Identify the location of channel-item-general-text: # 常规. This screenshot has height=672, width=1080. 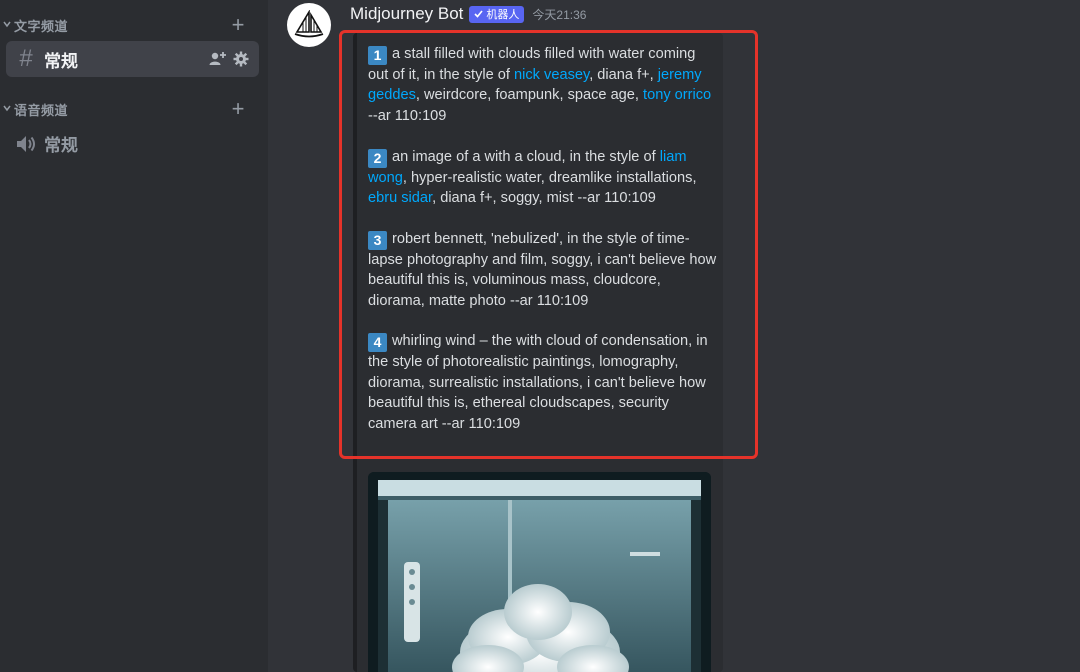
(132, 59).